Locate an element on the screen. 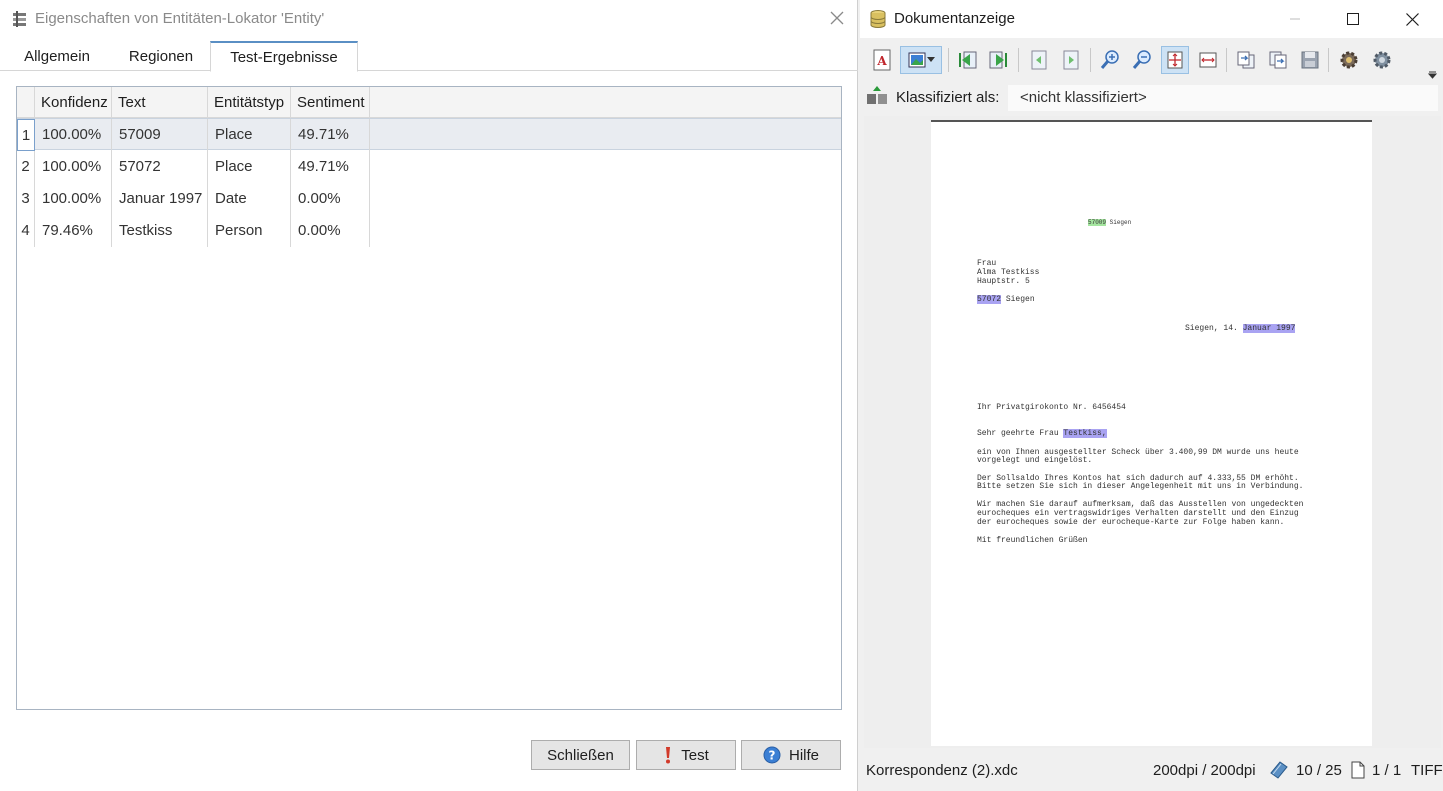  toolbar-overflow-button is located at coordinates (1432, 75).